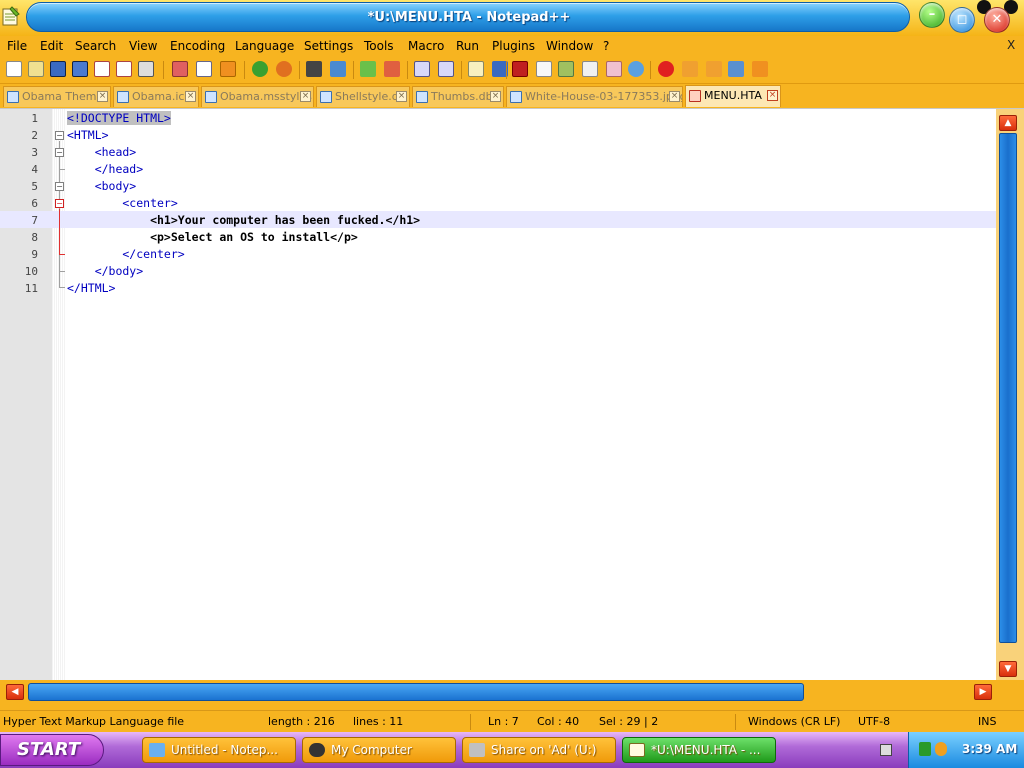 The width and height of the screenshot is (1024, 768). I want to click on redo-icon, so click(284, 69).